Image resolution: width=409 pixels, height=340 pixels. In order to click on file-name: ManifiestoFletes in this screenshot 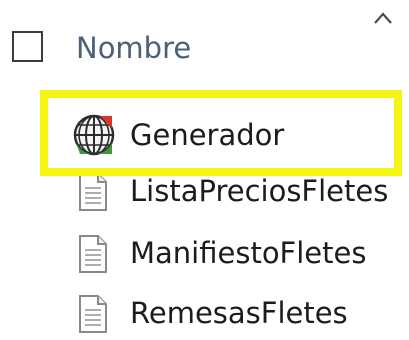, I will do `click(248, 253)`.